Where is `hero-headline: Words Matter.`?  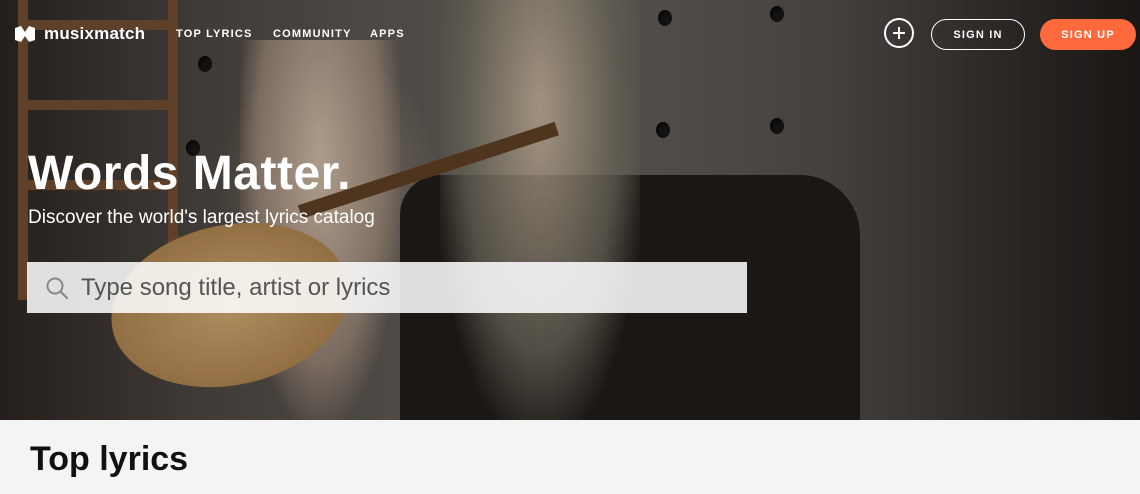
hero-headline: Words Matter. is located at coordinates (189, 173).